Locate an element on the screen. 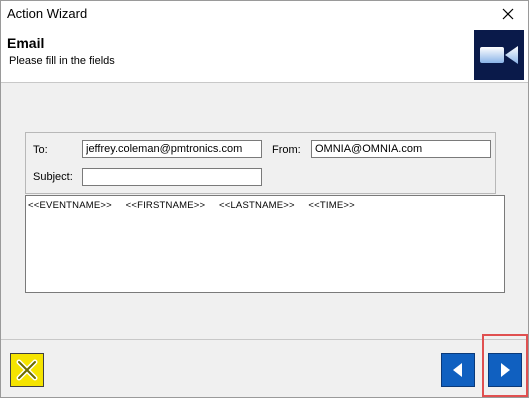 Image resolution: width=529 pixels, height=398 pixels. cancel-x-icon is located at coordinates (27, 370).